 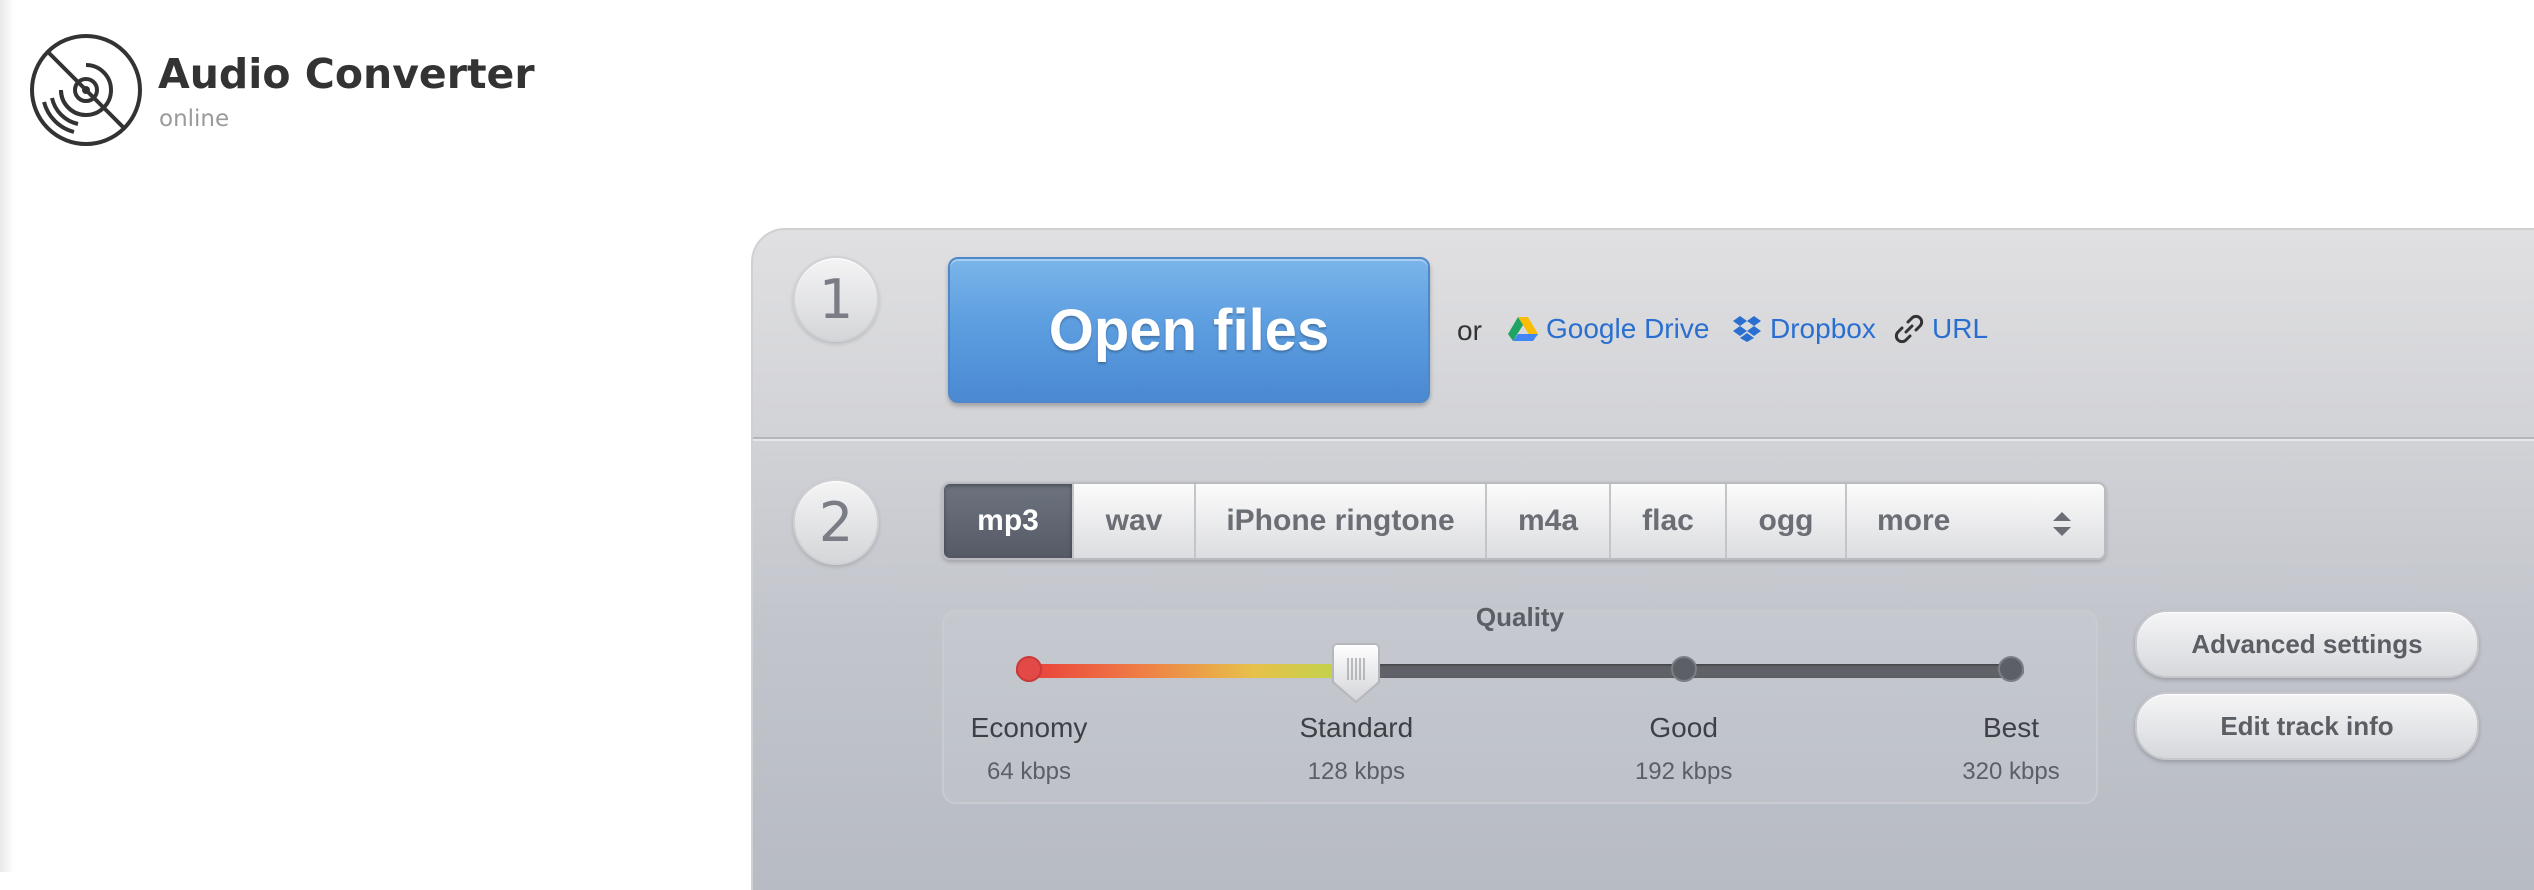 I want to click on page-left-shadow, so click(x=7, y=436).